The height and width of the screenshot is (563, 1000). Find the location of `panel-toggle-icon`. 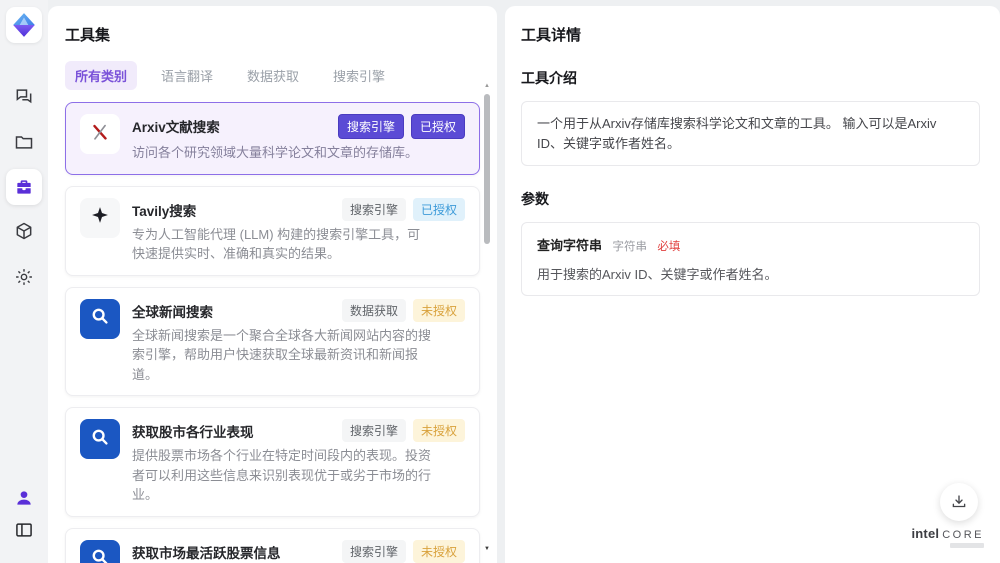

panel-toggle-icon is located at coordinates (24, 530).